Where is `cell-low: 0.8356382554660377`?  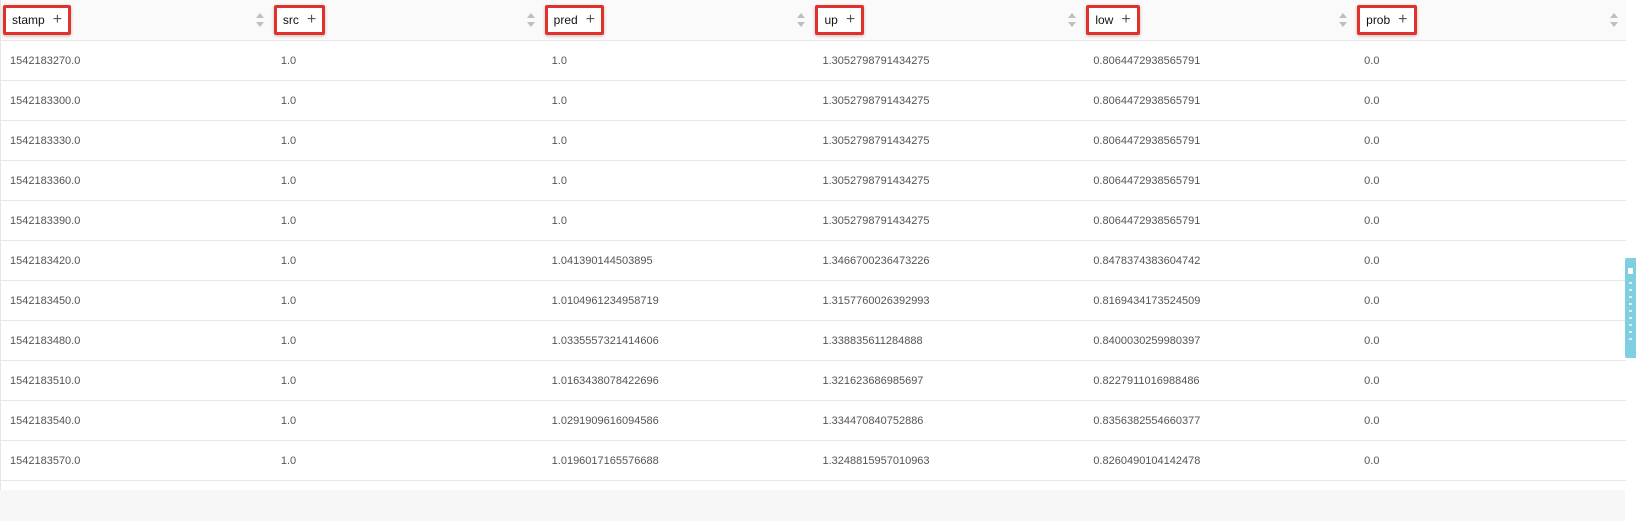
cell-low: 0.8356382554660377 is located at coordinates (1147, 420).